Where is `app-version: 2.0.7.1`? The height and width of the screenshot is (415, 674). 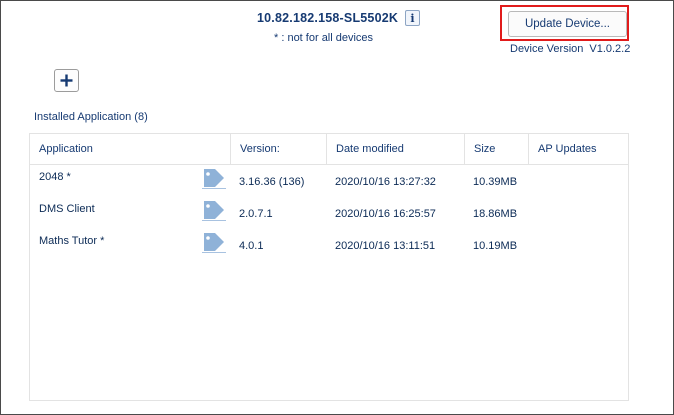 app-version: 2.0.7.1 is located at coordinates (256, 214).